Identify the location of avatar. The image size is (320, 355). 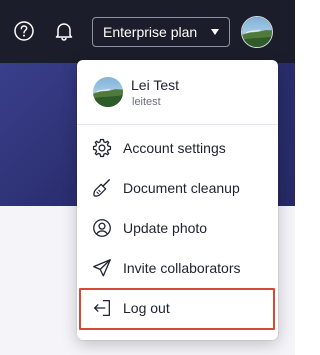
(108, 92).